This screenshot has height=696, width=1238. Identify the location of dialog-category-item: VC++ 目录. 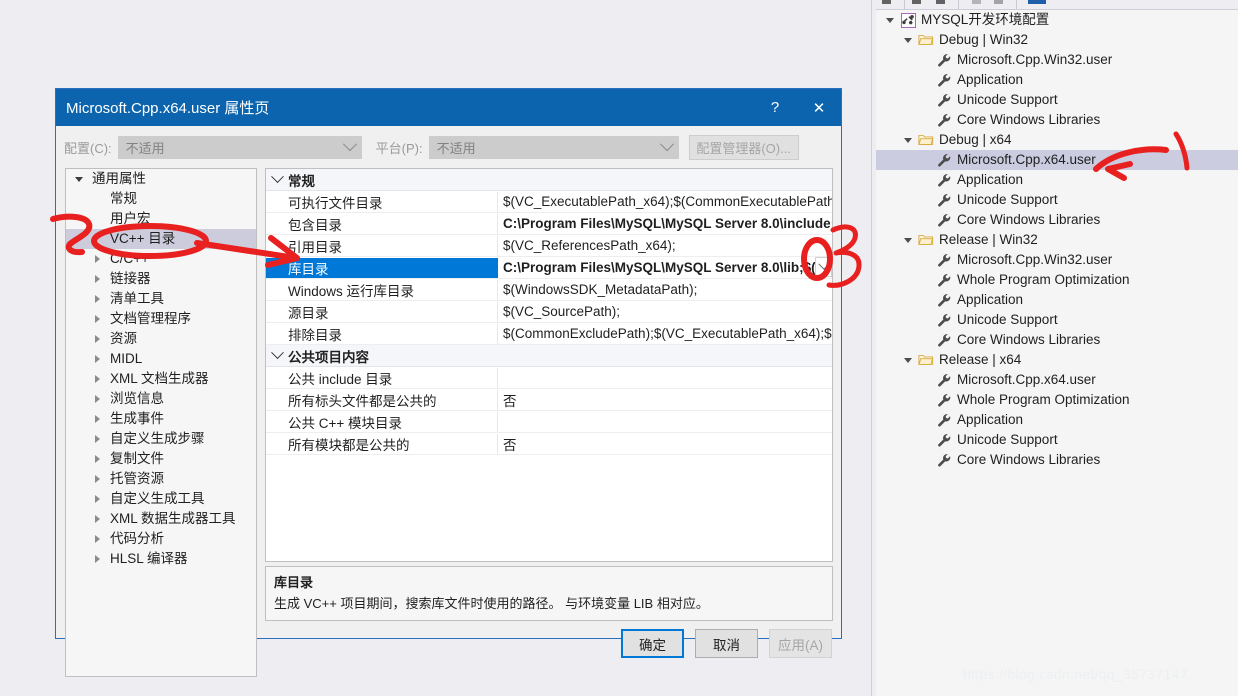
(161, 239).